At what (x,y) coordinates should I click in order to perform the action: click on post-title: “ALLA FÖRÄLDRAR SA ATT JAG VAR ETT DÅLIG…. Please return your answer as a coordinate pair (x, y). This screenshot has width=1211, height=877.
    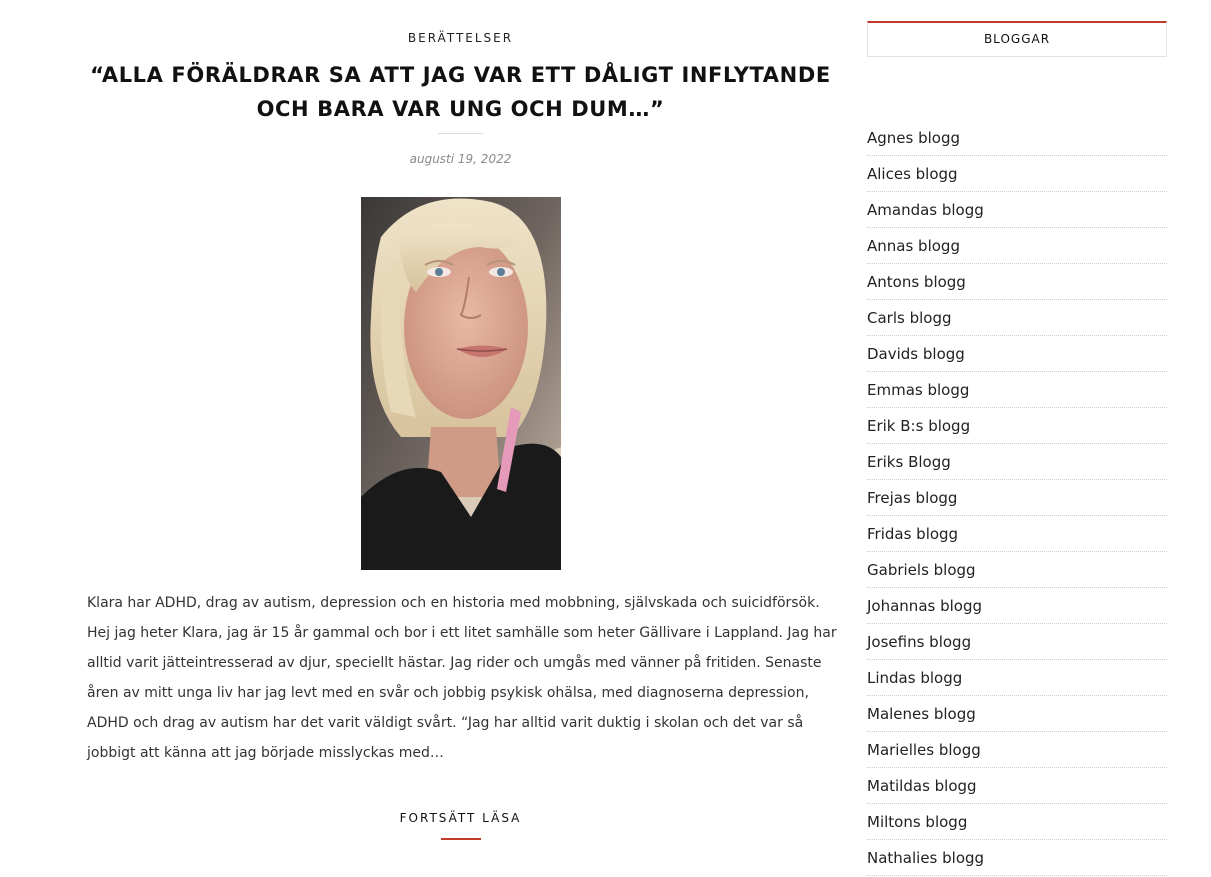
    Looking at the image, I should click on (460, 92).